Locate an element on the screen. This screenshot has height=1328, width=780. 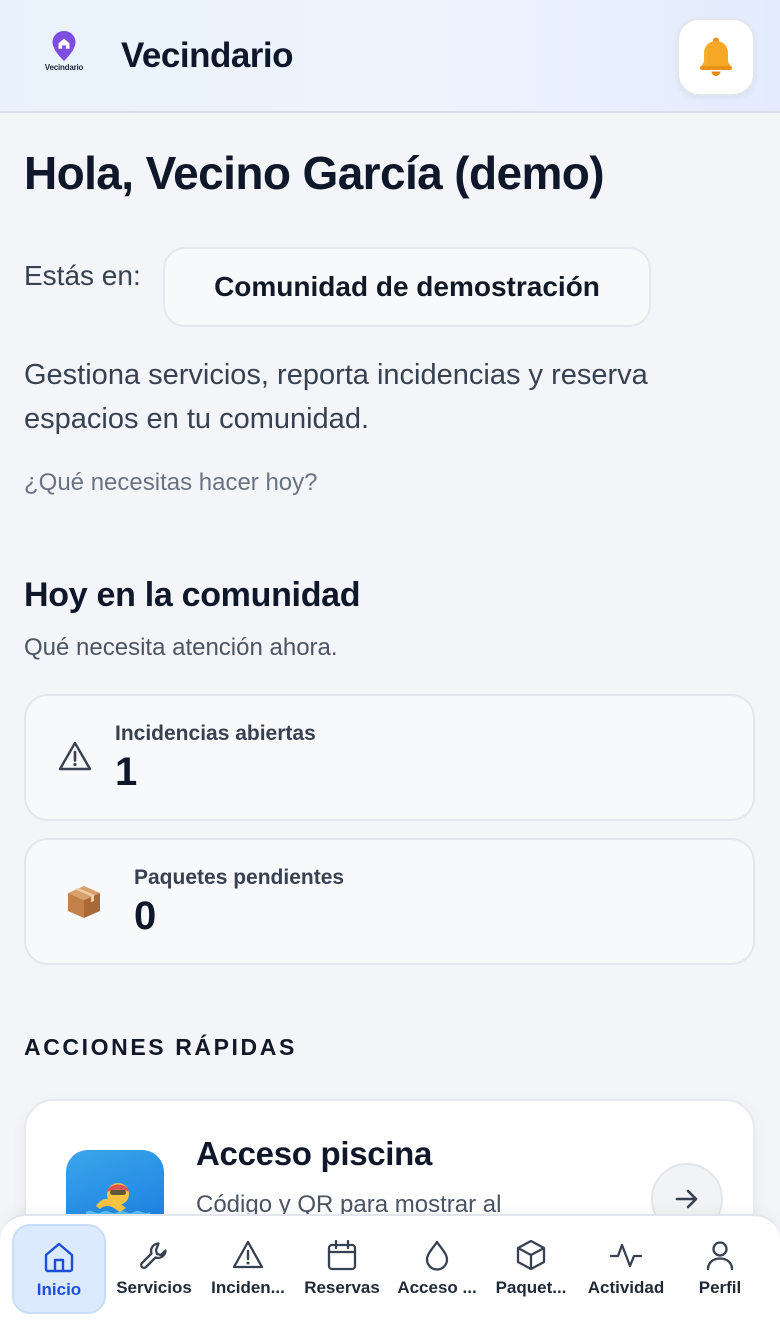
location-pin-icon is located at coordinates (64, 46).